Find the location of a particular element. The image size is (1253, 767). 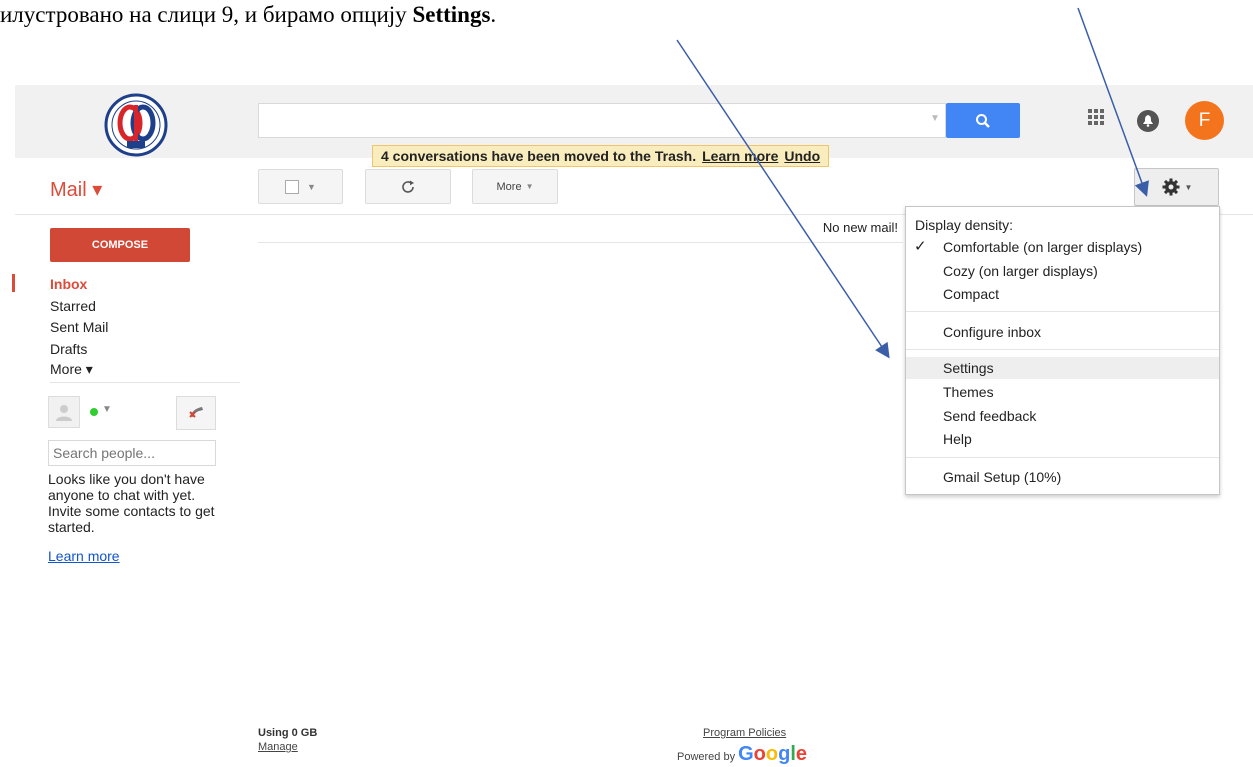

account-avatar: F is located at coordinates (1204, 120).